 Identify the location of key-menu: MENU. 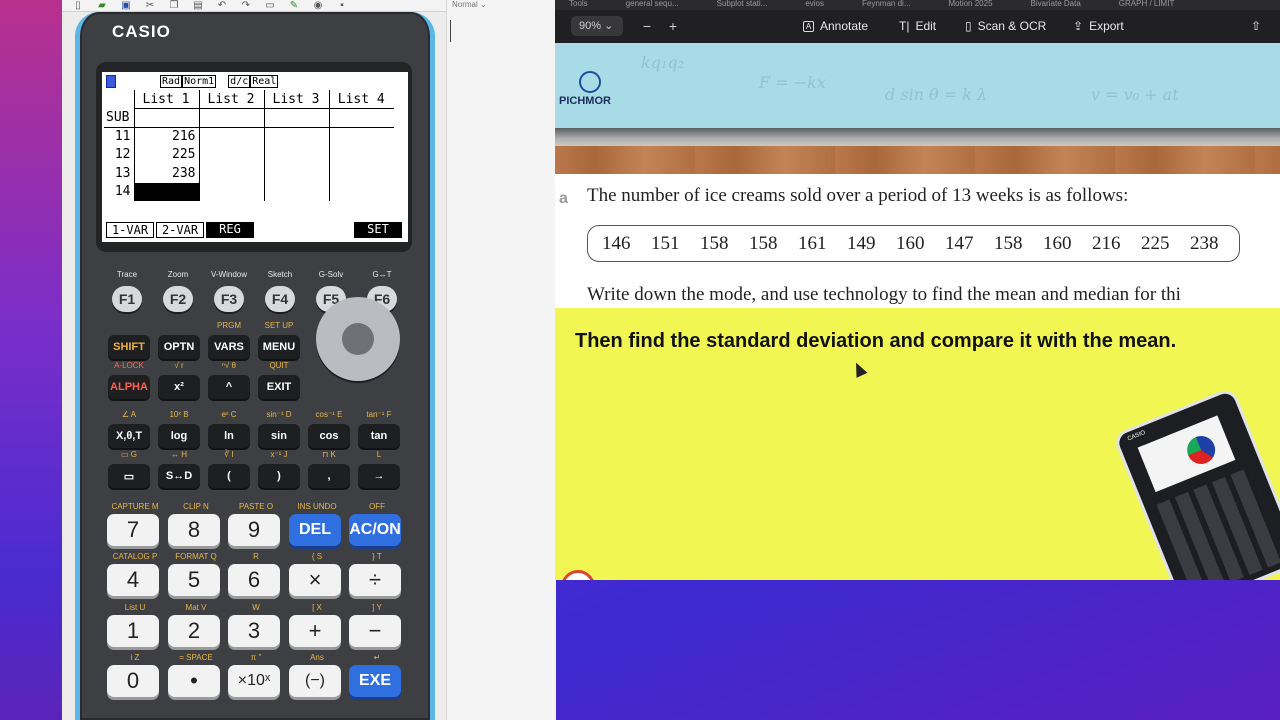
(279, 347).